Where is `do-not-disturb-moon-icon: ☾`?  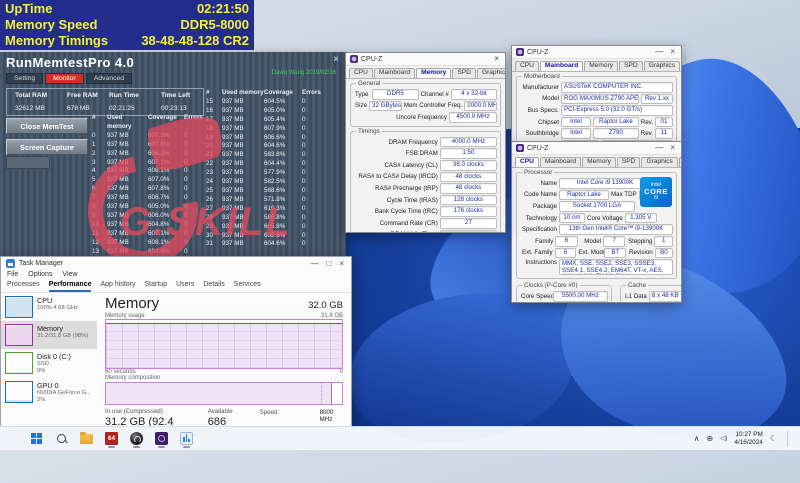 do-not-disturb-moon-icon: ☾ is located at coordinates (773, 439).